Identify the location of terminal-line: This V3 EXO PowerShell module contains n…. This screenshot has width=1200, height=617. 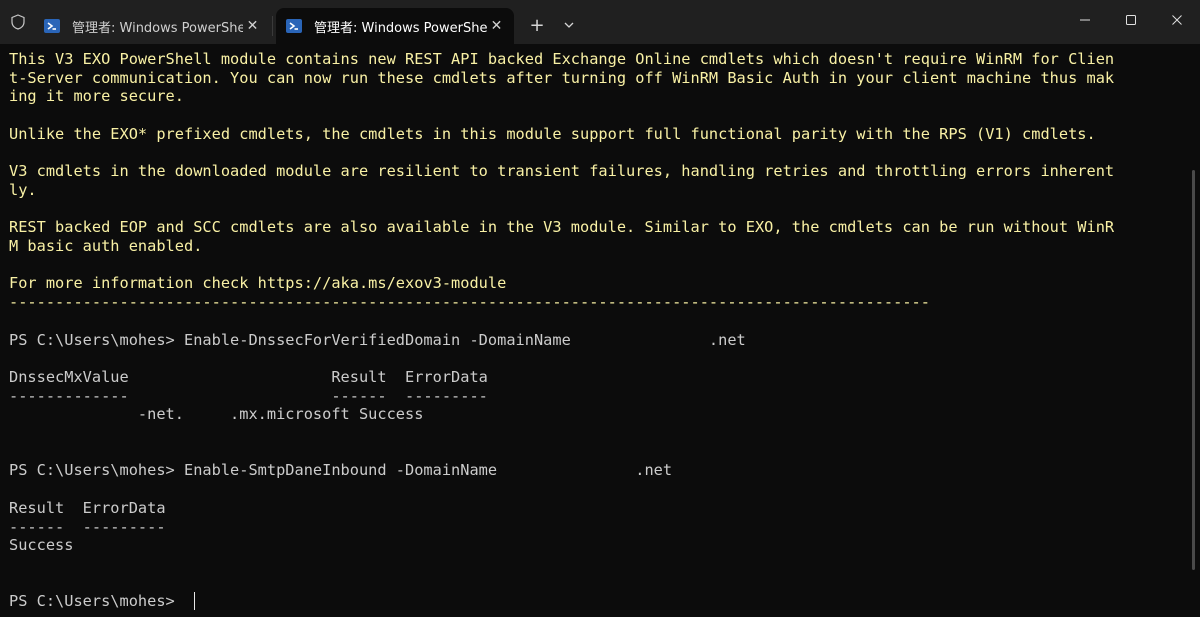
(562, 59).